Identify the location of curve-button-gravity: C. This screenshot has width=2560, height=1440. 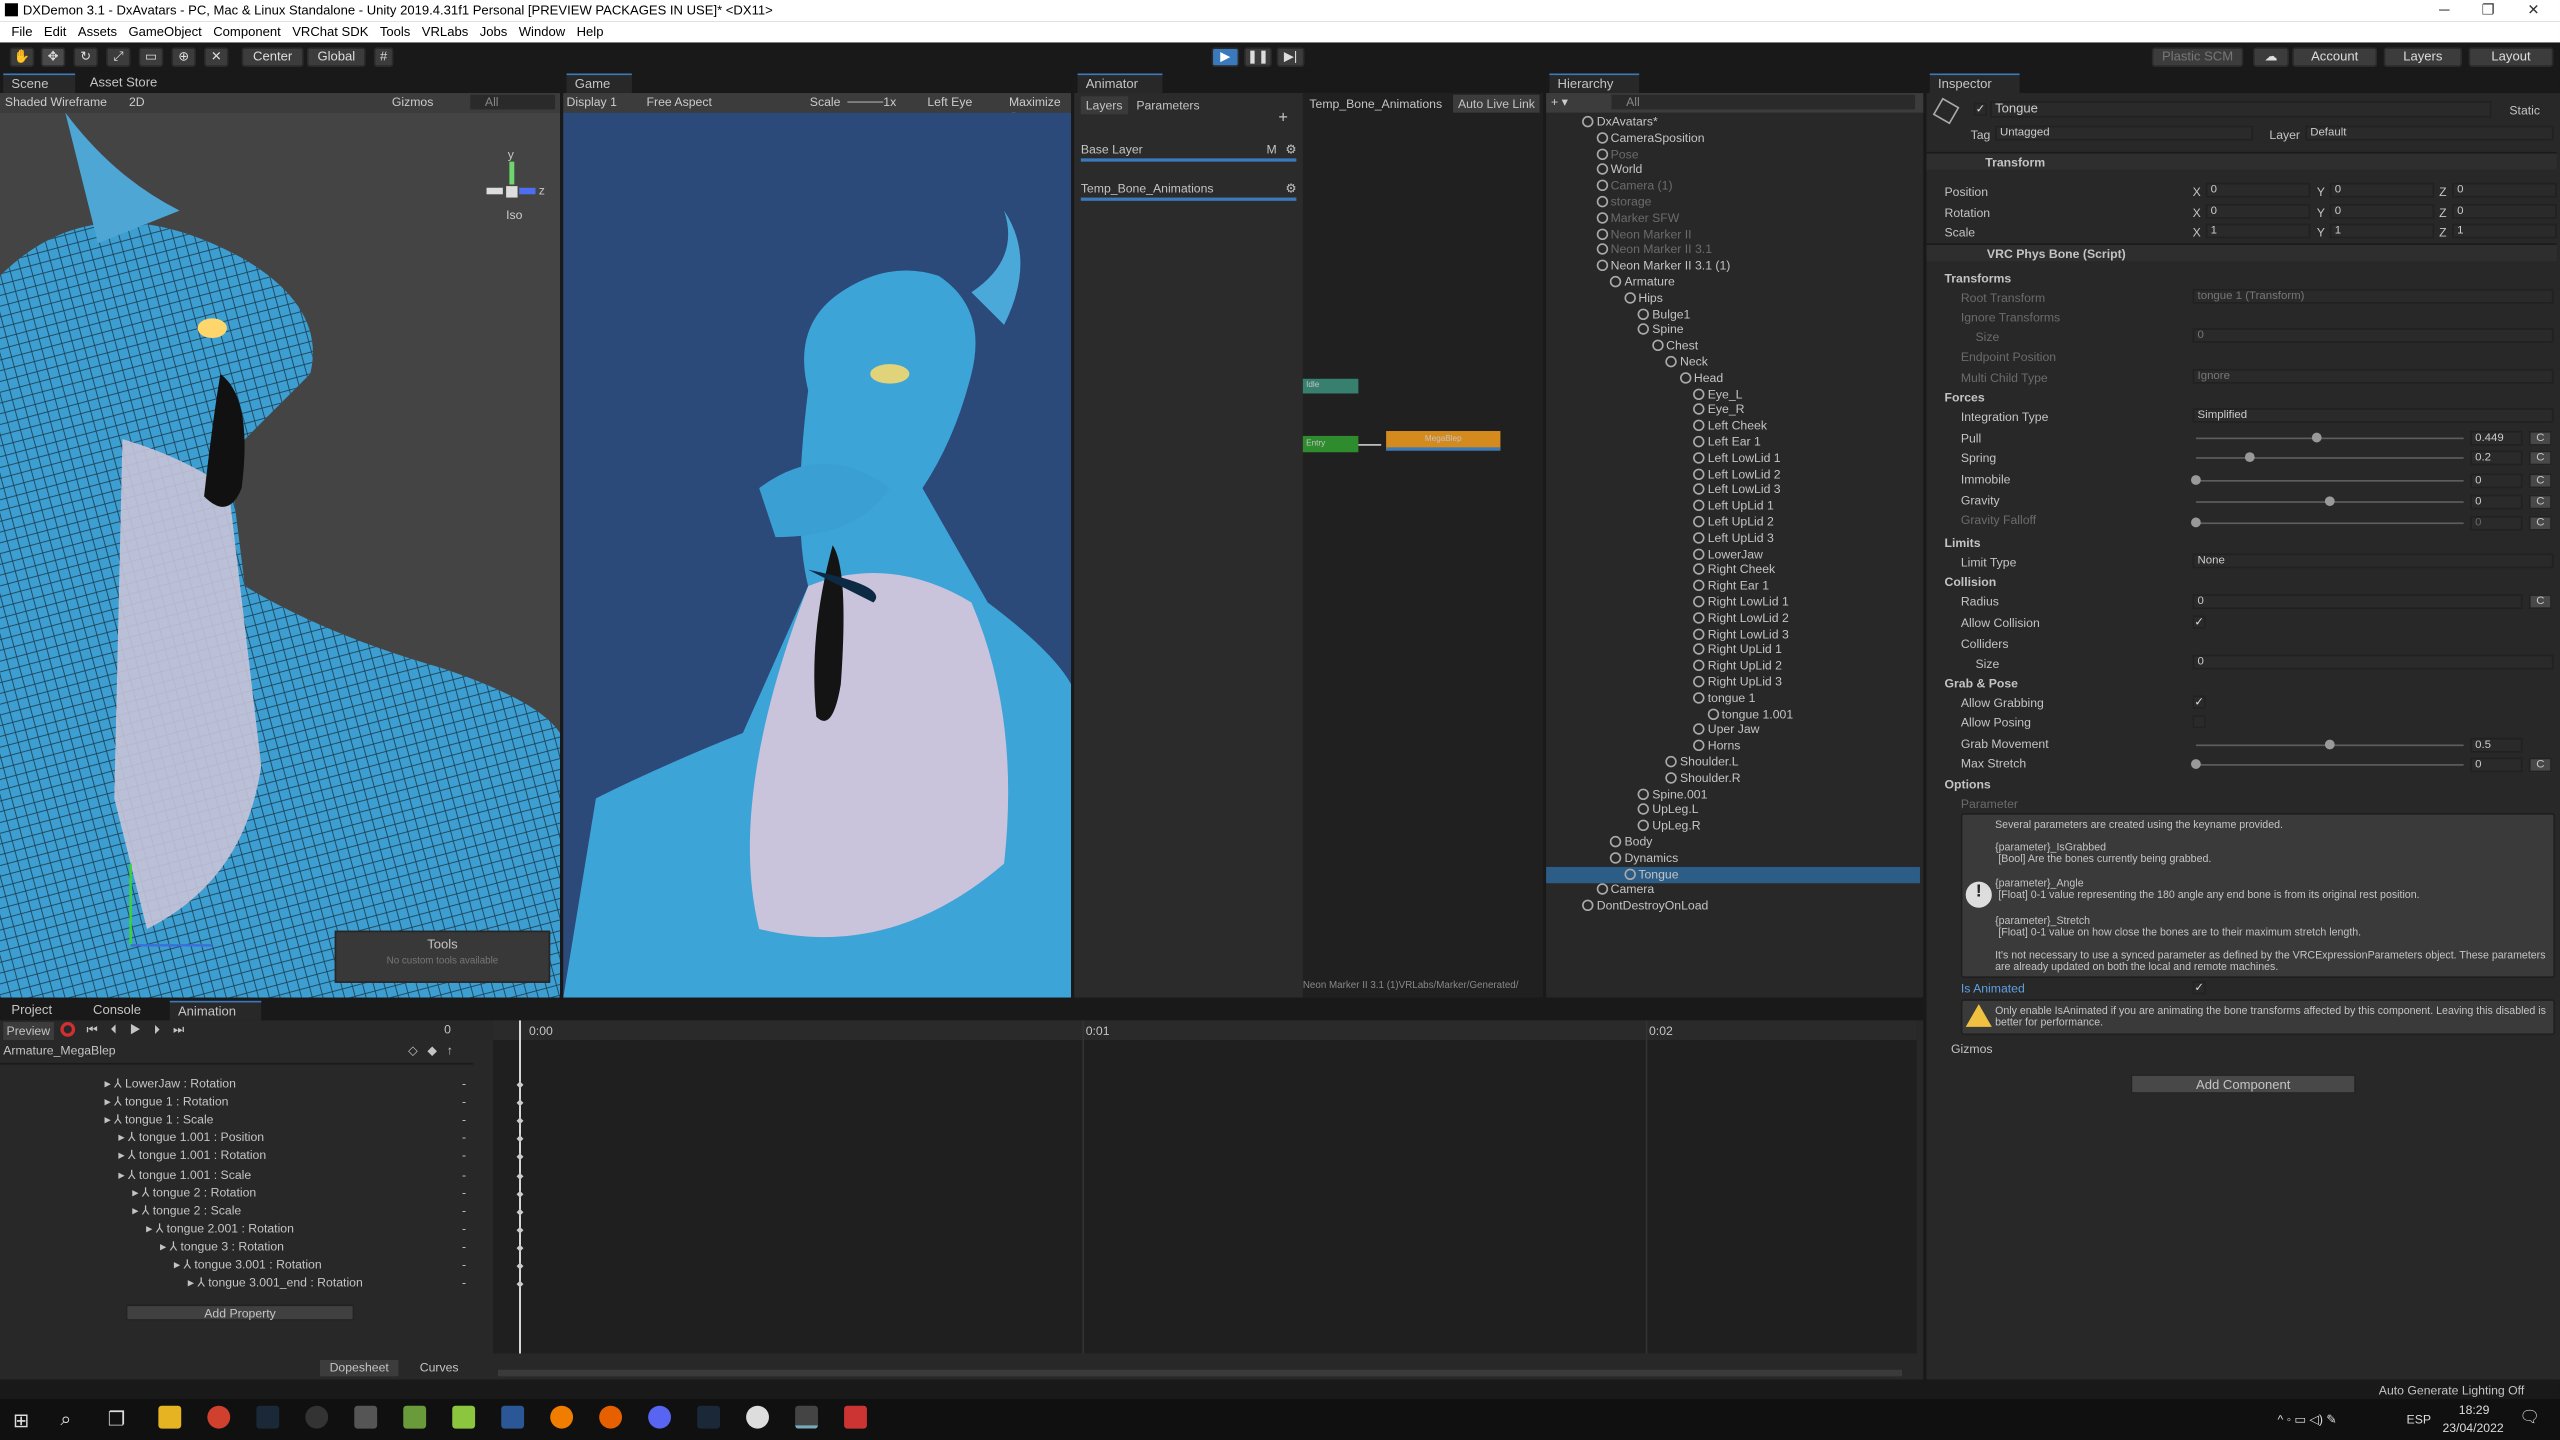
(2540, 502).